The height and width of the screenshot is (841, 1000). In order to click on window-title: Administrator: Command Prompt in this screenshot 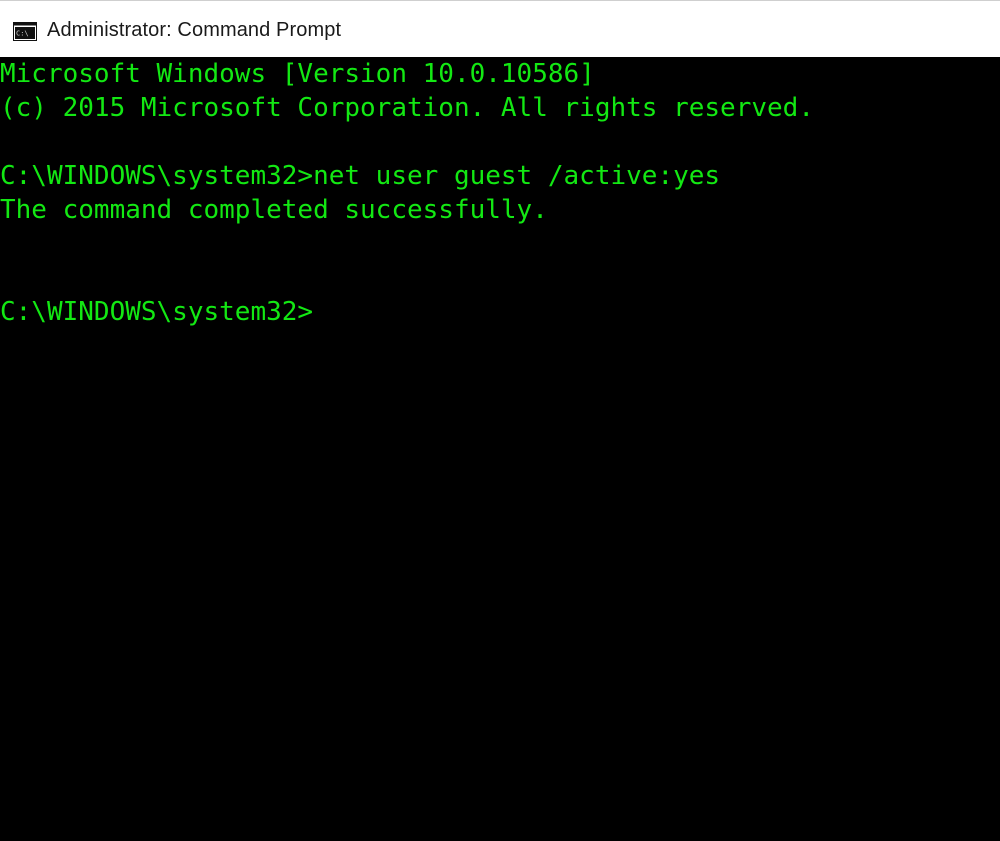, I will do `click(194, 30)`.